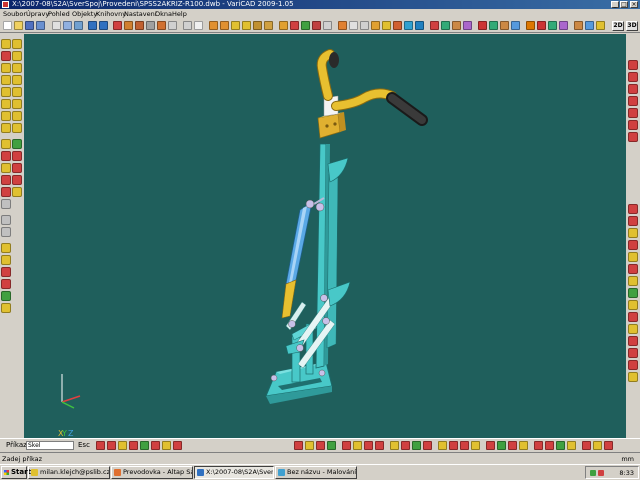  I want to click on split-icon, so click(6, 204).